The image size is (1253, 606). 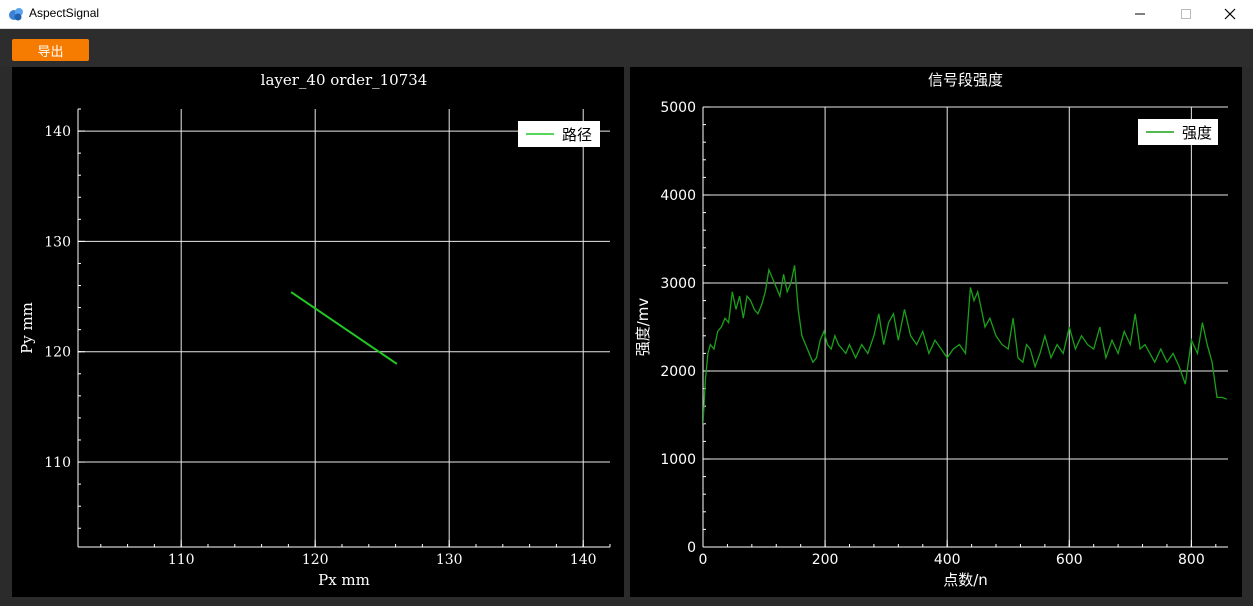 What do you see at coordinates (678, 284) in the screenshot?
I see `y-tick-label: 3000` at bounding box center [678, 284].